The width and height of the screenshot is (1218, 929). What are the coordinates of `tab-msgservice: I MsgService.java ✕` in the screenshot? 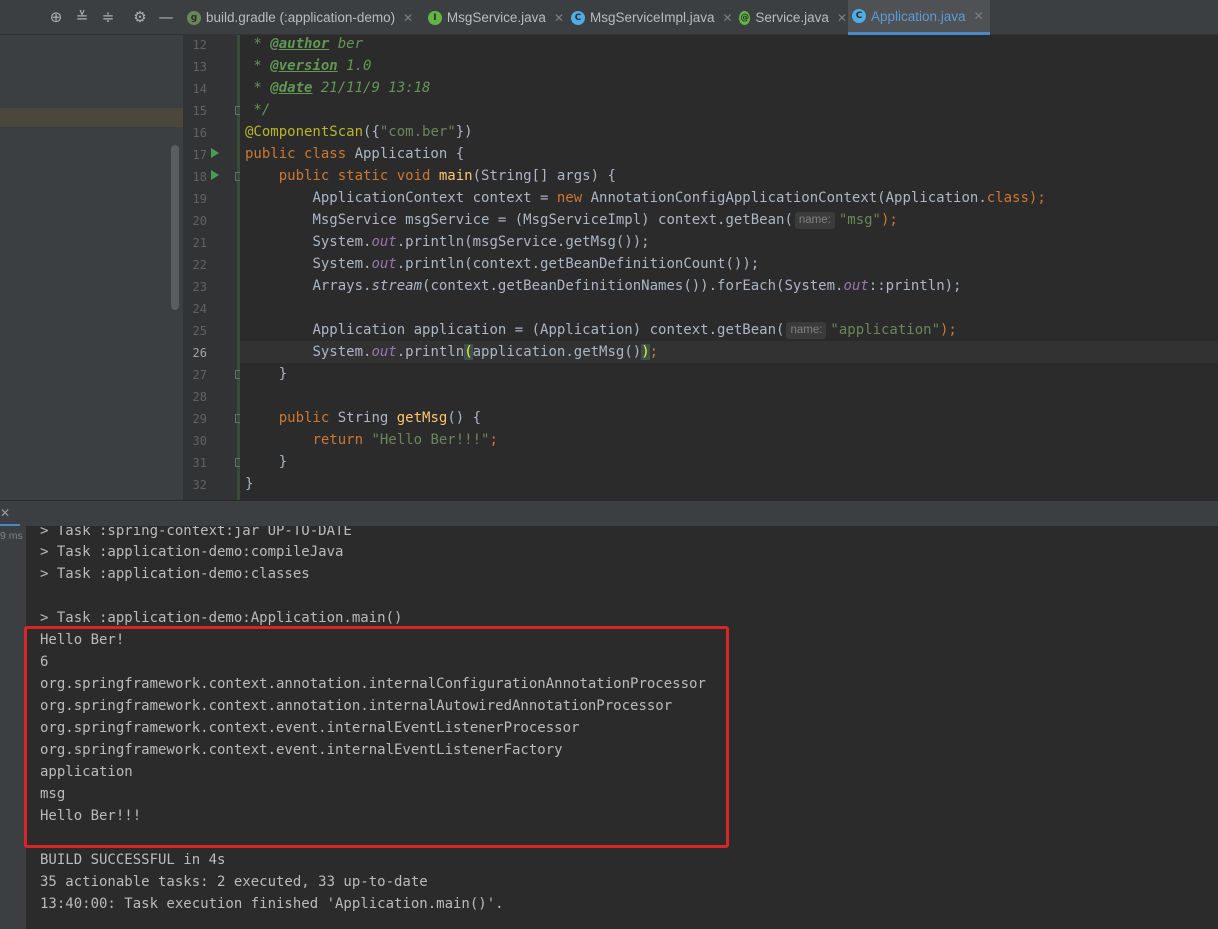 It's located at (494, 17).